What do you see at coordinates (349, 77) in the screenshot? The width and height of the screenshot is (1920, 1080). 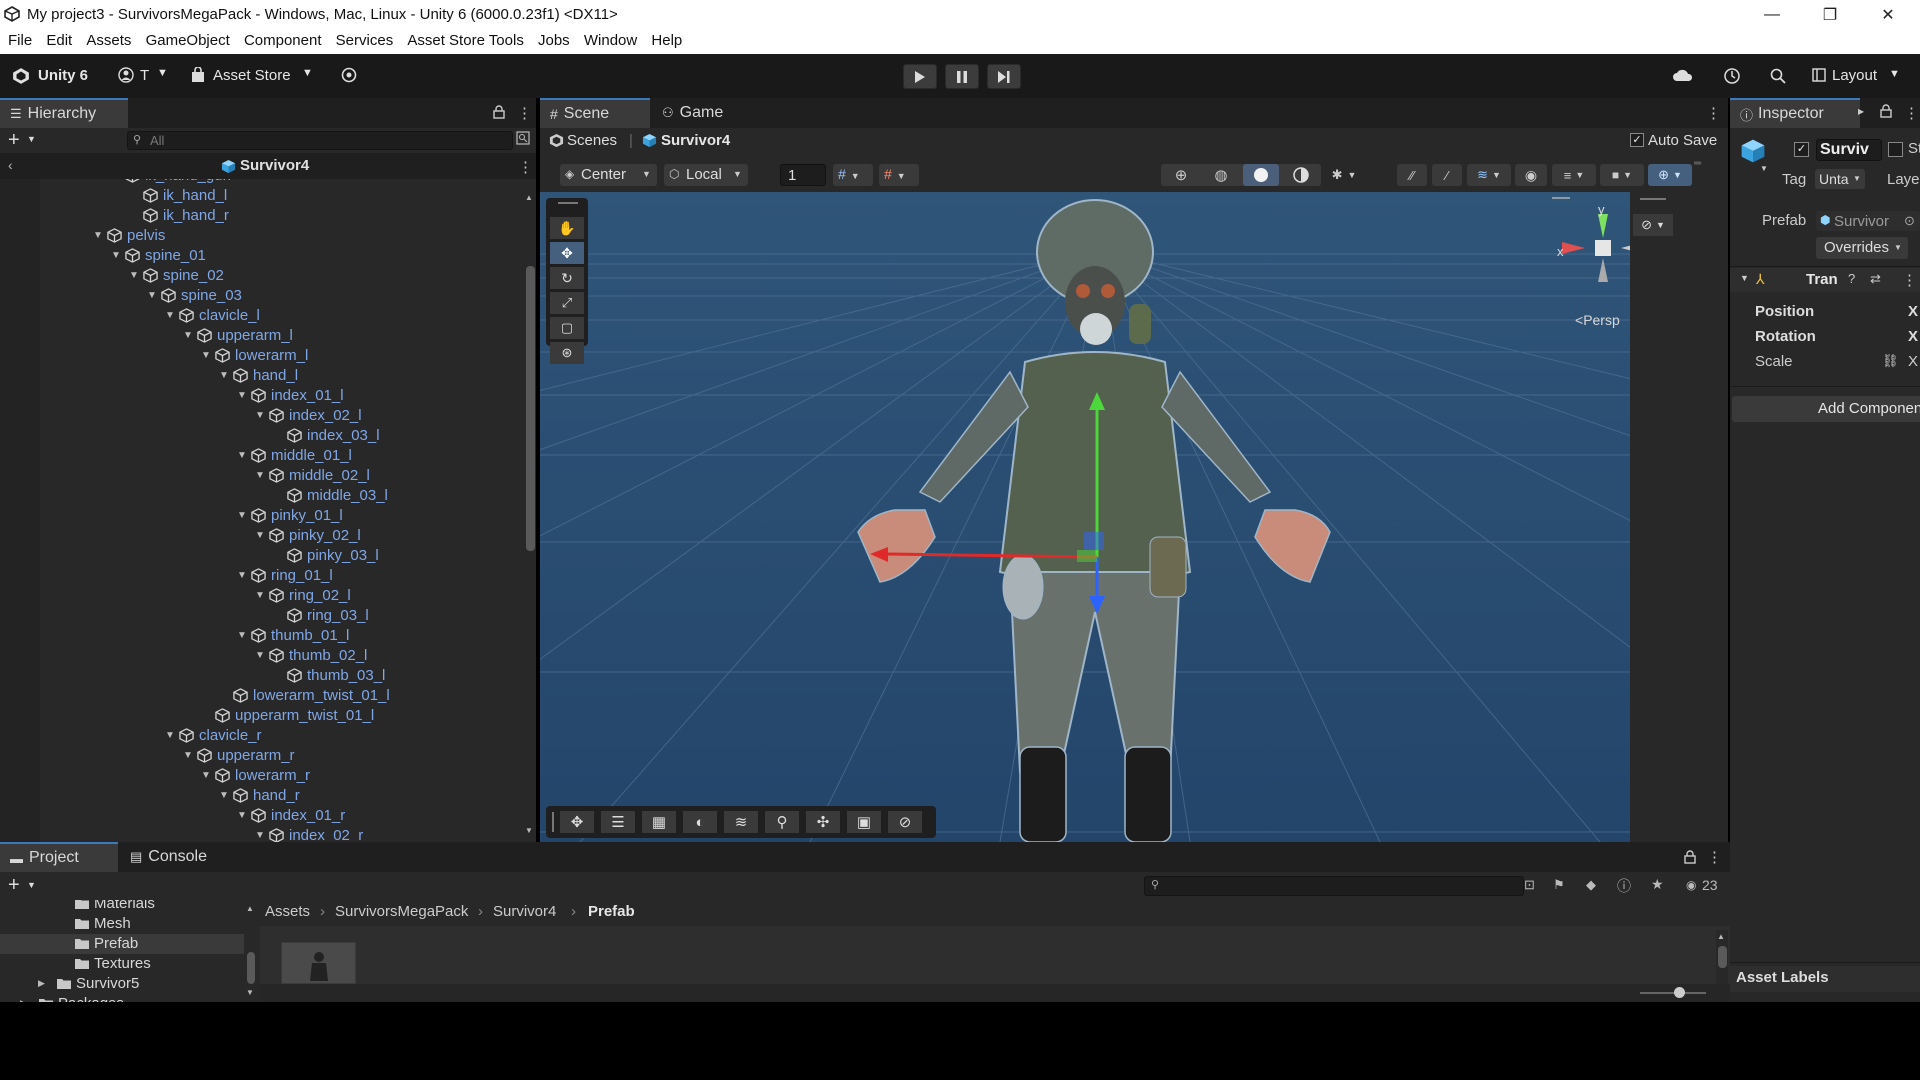 I see `version-control-icon` at bounding box center [349, 77].